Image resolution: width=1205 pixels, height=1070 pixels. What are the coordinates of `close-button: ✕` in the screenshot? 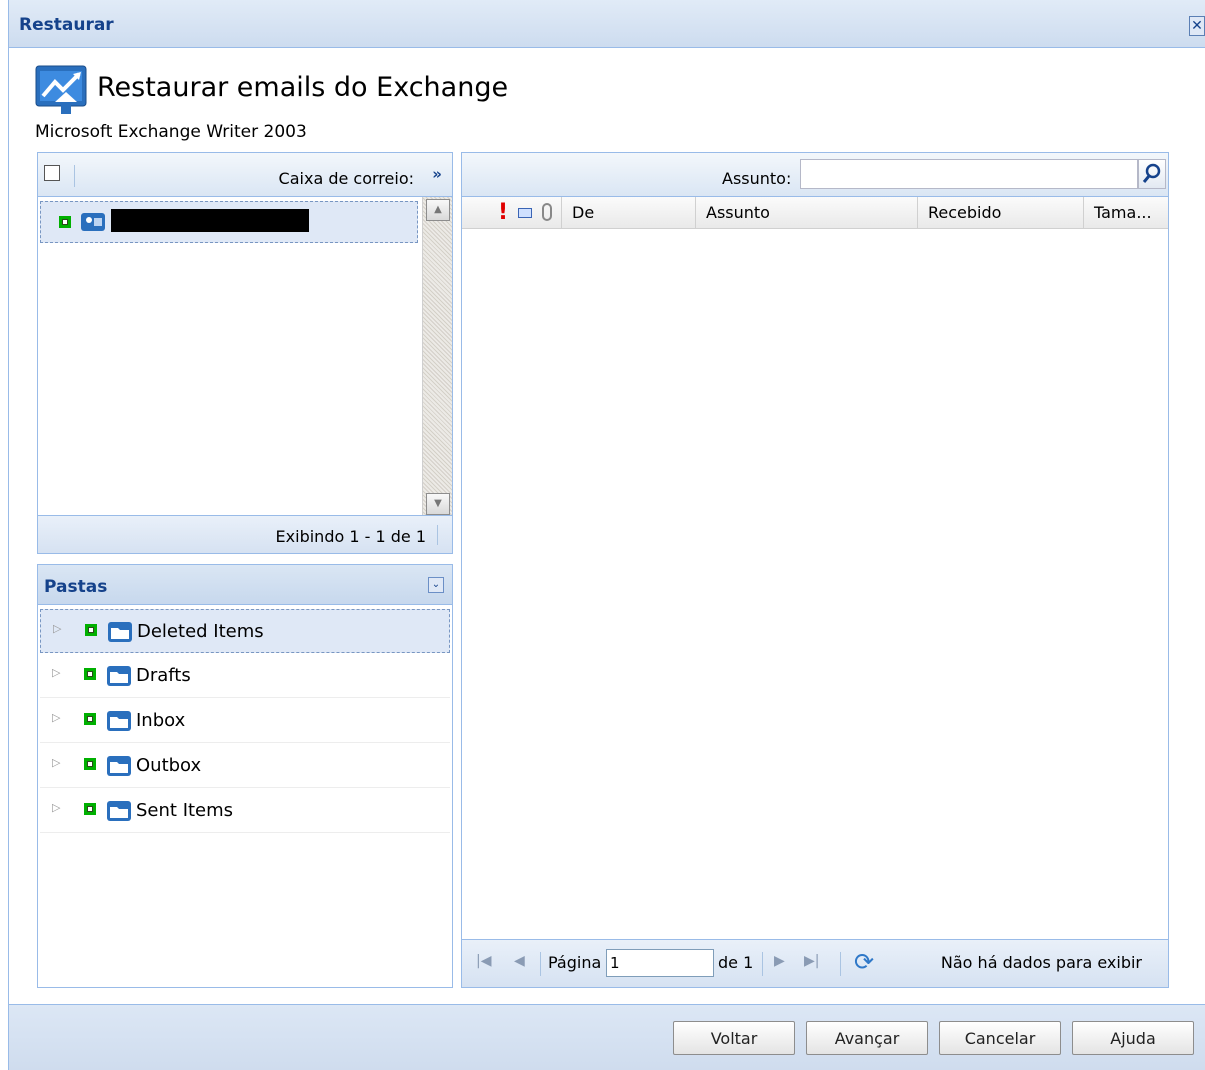 It's located at (1197, 26).